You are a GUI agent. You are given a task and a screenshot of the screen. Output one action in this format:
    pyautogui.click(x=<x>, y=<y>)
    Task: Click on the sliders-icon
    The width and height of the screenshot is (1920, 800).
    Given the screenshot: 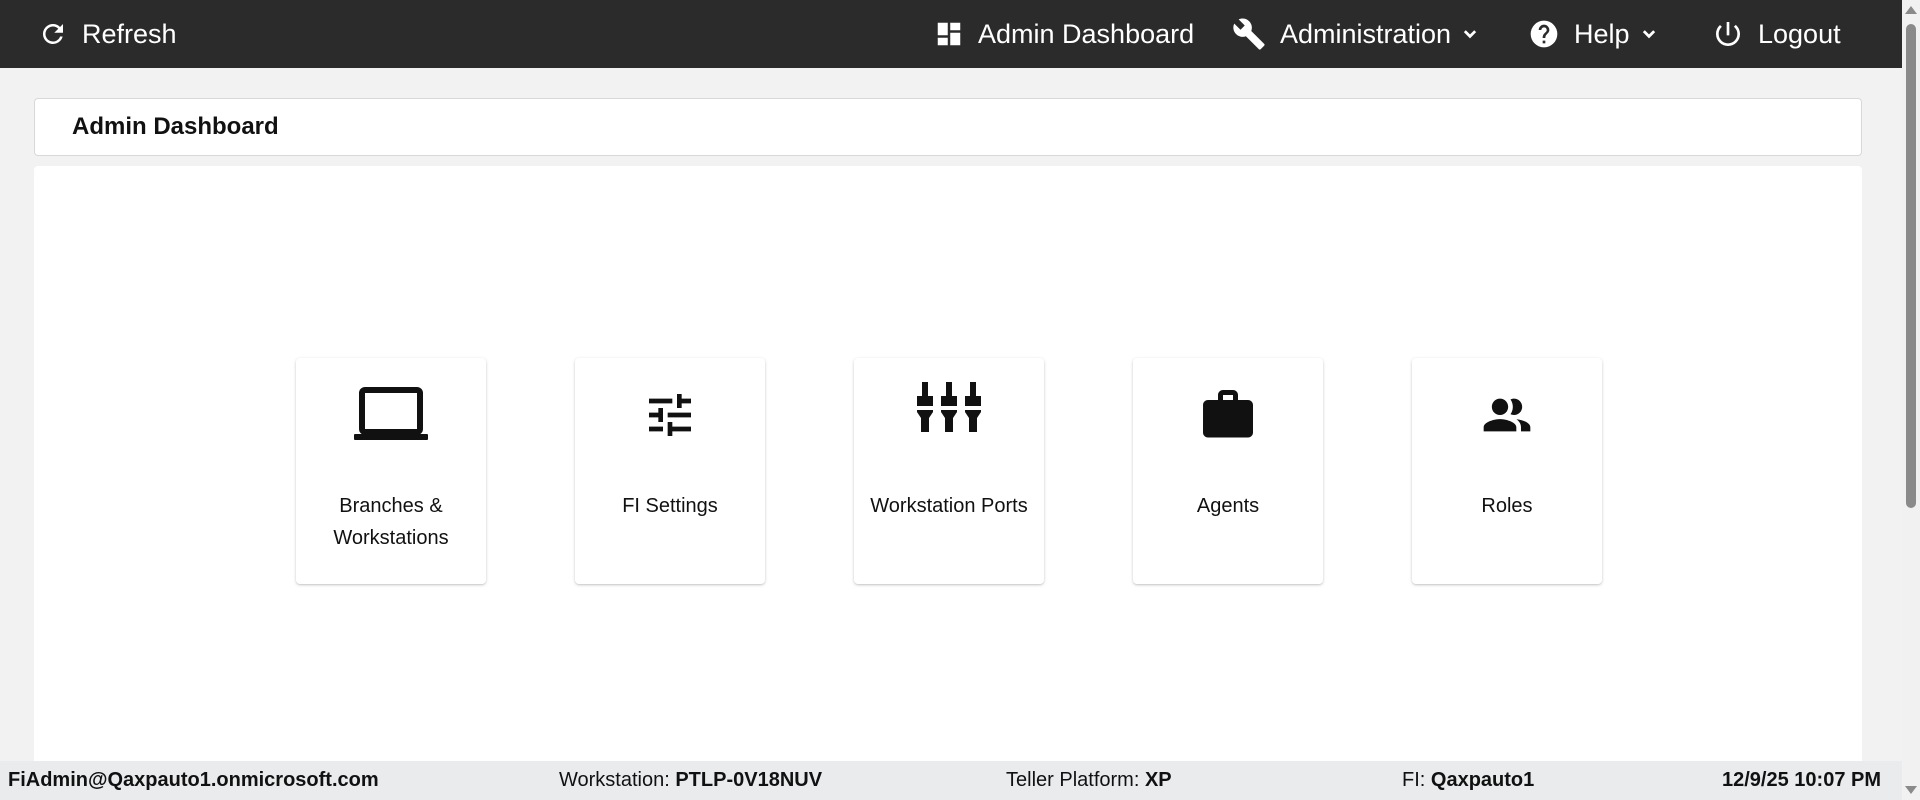 What is the action you would take?
    pyautogui.click(x=670, y=415)
    